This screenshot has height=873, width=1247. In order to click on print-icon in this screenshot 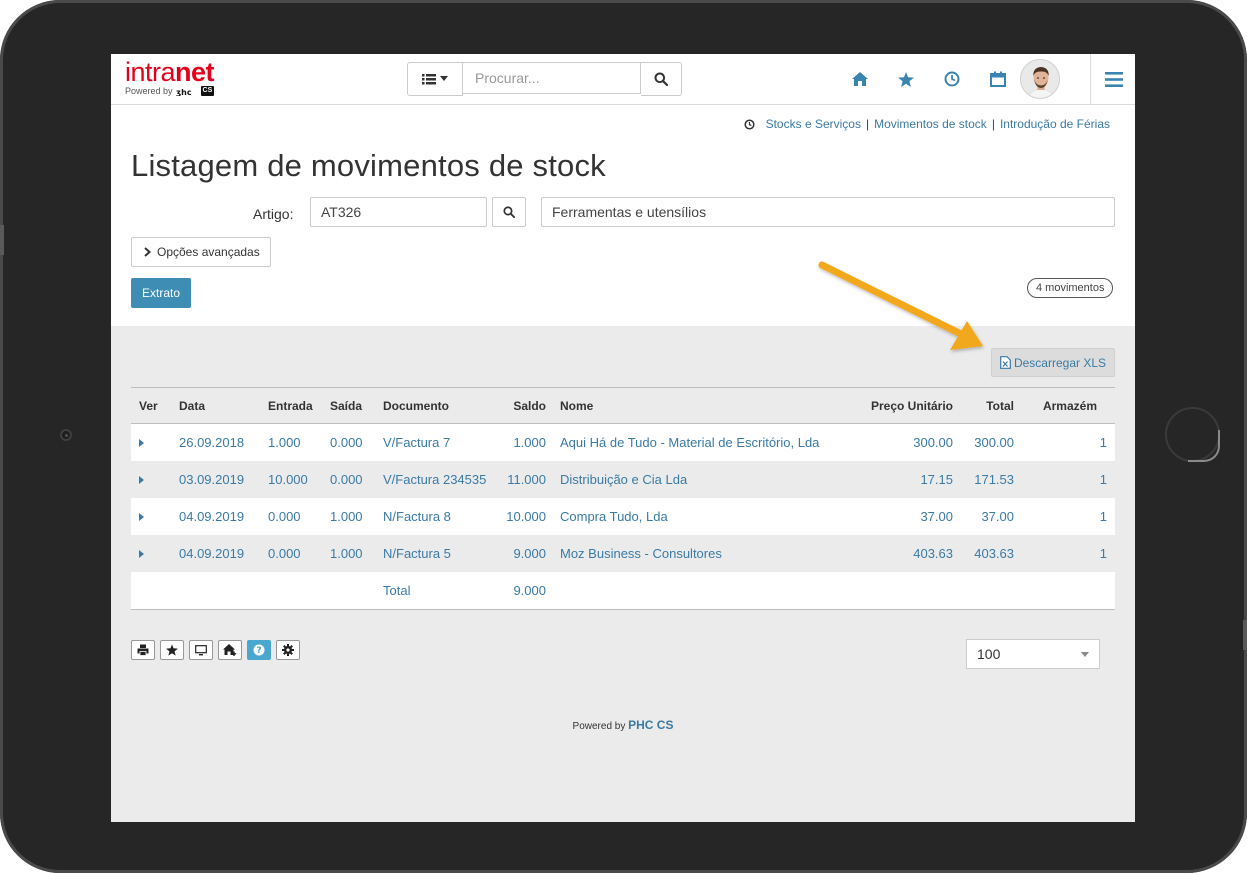, I will do `click(143, 650)`.